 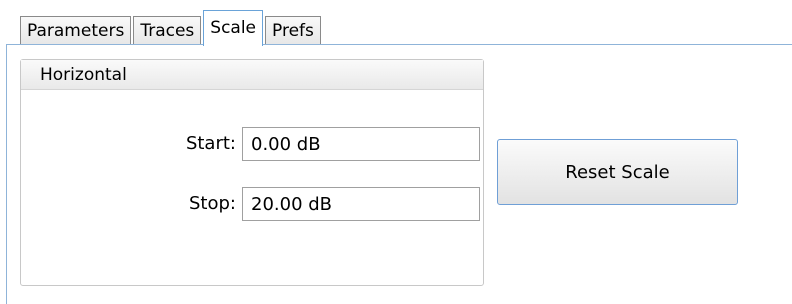 What do you see at coordinates (210, 143) in the screenshot?
I see `start-label: Start:` at bounding box center [210, 143].